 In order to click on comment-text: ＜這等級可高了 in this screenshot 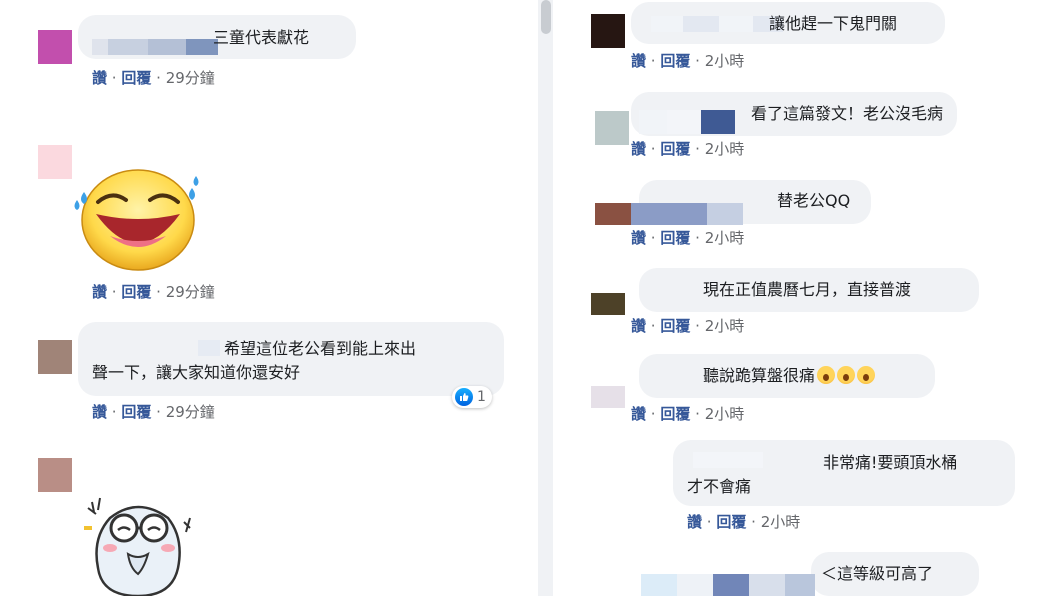, I will do `click(877, 573)`.